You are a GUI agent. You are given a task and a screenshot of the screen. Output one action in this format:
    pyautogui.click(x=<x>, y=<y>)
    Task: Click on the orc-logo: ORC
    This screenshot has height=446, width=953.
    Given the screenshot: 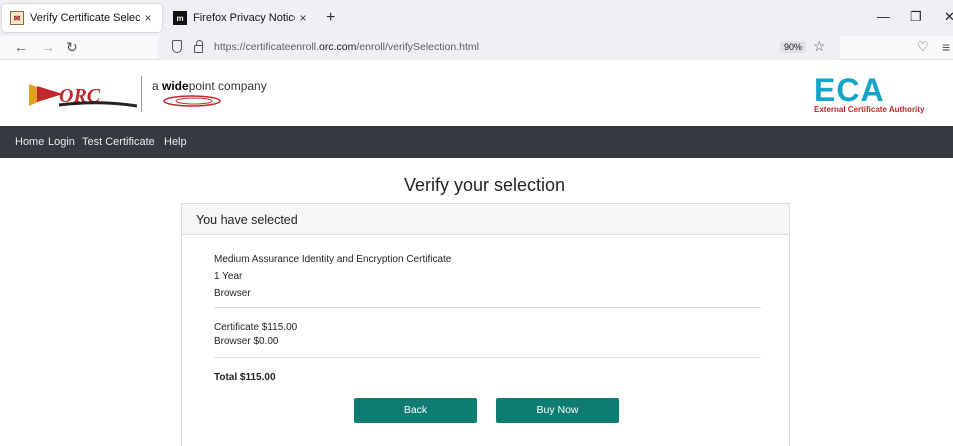 What is the action you would take?
    pyautogui.click(x=83, y=96)
    